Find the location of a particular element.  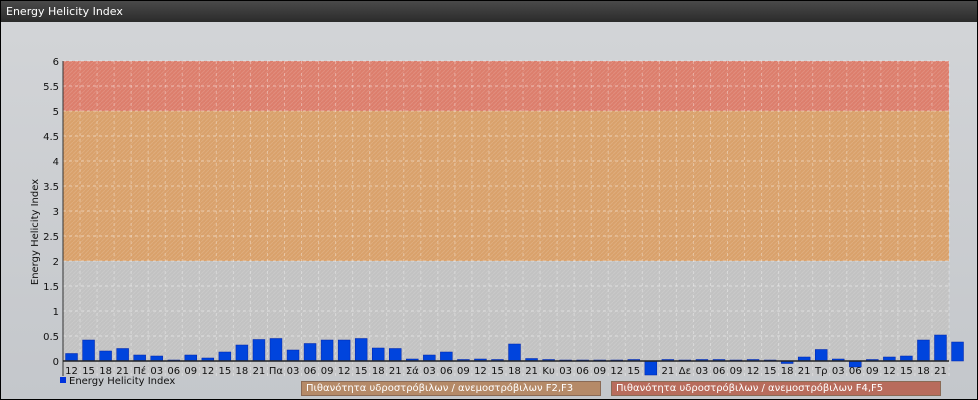

y-tick-label: 5.5 is located at coordinates (51, 87).